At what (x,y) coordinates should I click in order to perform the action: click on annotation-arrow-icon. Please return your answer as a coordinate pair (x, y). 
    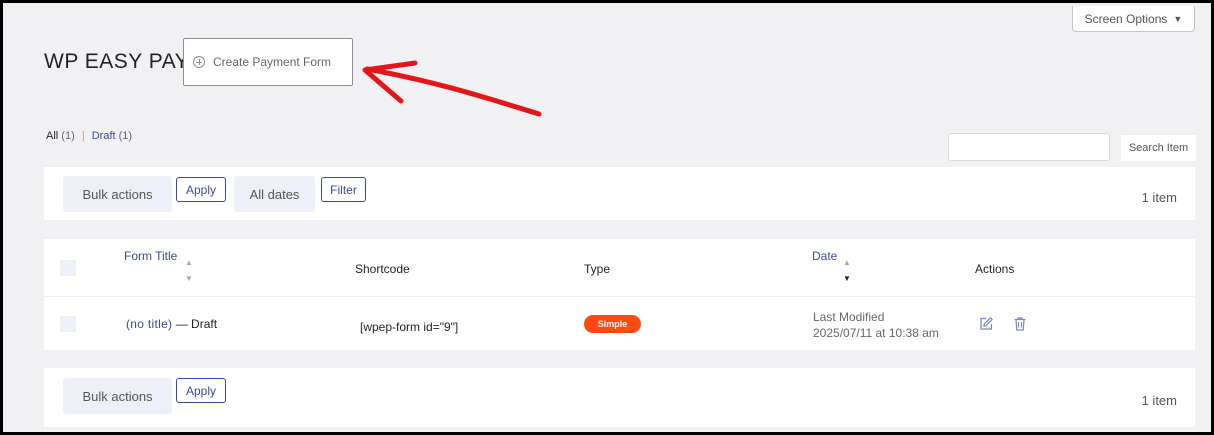
    Looking at the image, I should click on (452, 88).